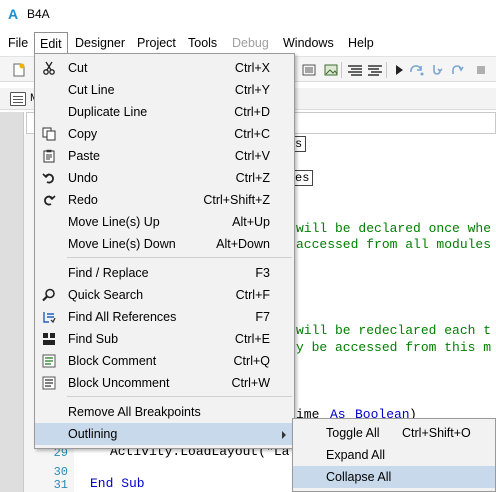 The height and width of the screenshot is (492, 496). I want to click on menu-item-label: Block Comment, so click(112, 361).